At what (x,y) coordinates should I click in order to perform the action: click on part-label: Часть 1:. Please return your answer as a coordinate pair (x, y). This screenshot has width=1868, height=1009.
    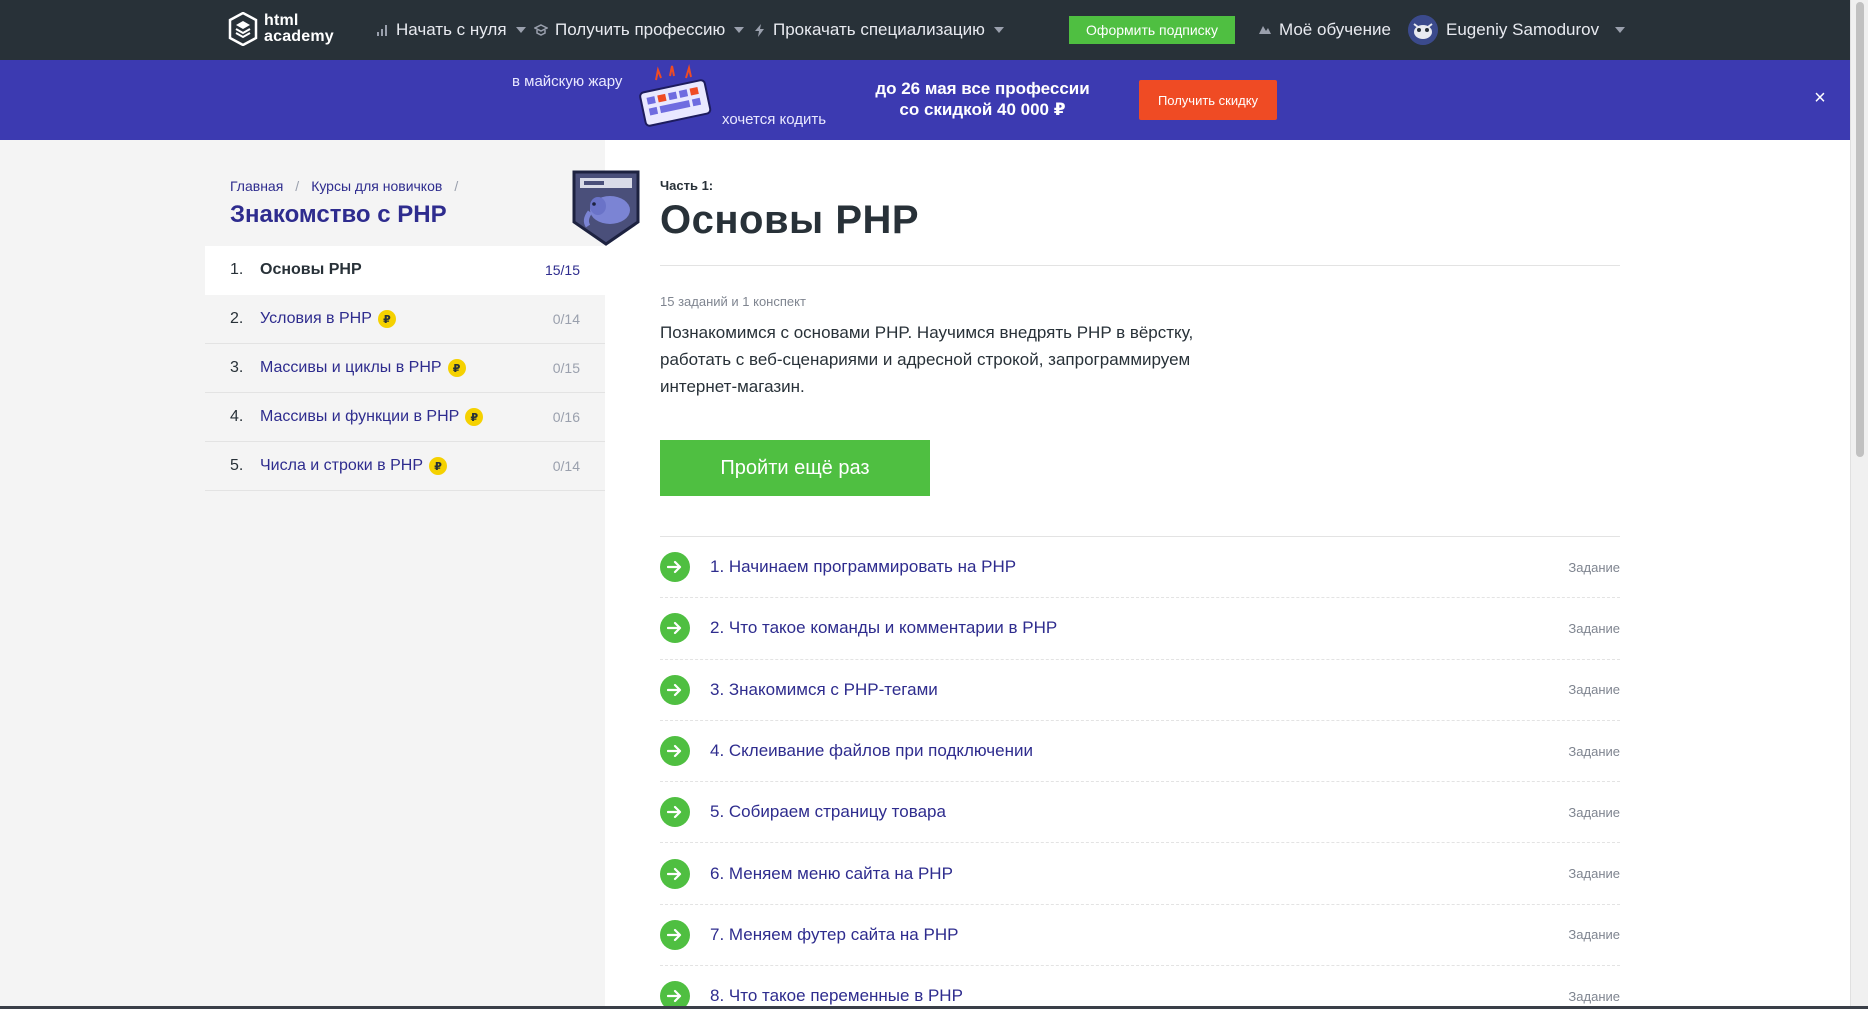
    Looking at the image, I should click on (687, 185).